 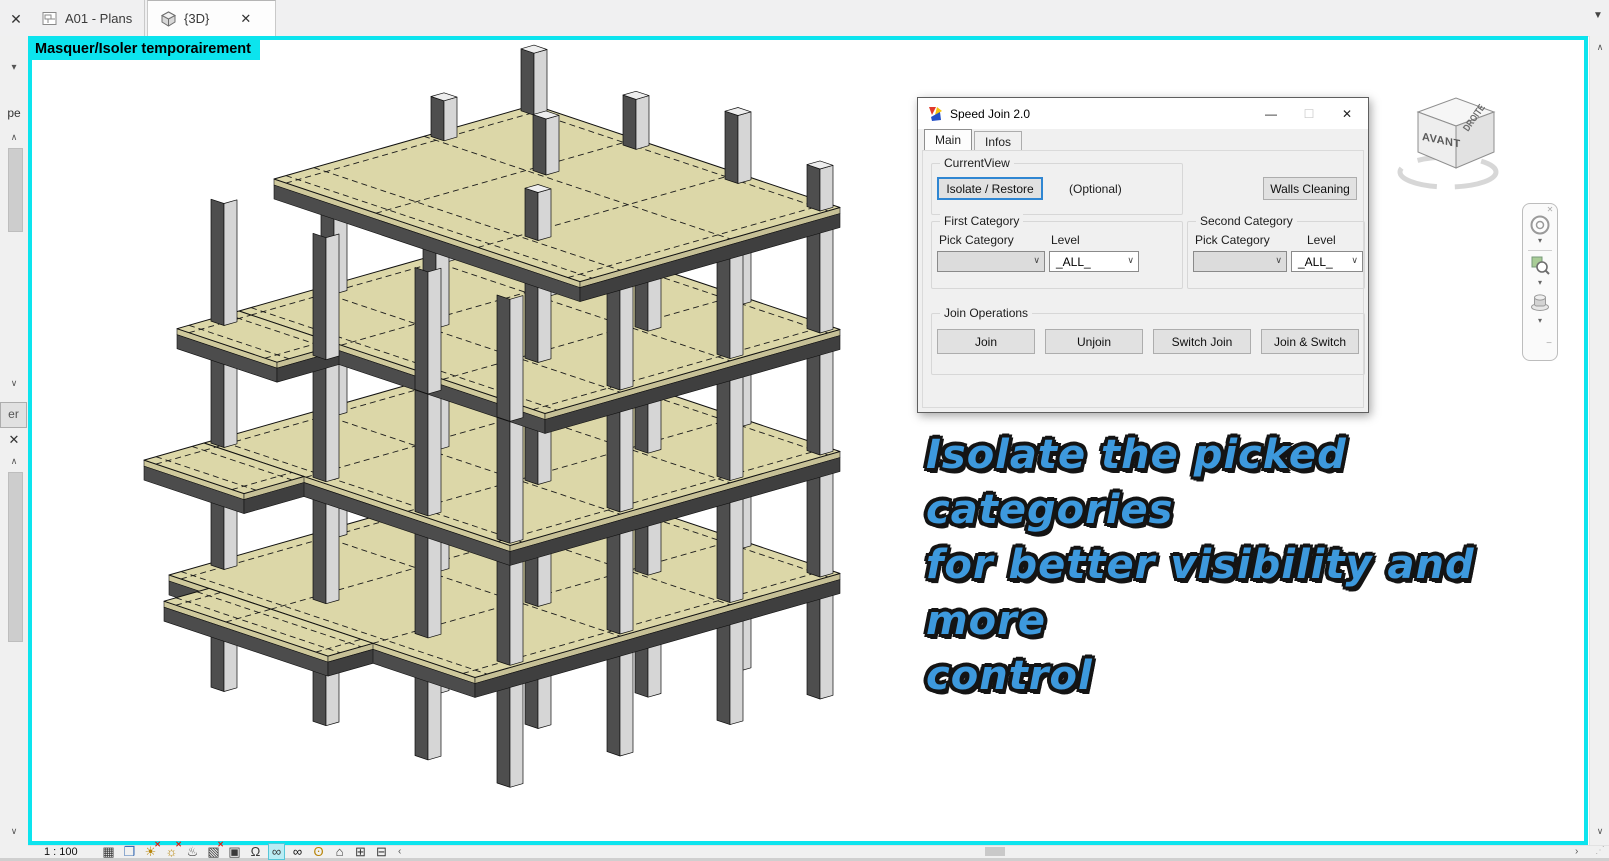 I want to click on analytical-model-icon: ⌂, so click(x=339, y=851).